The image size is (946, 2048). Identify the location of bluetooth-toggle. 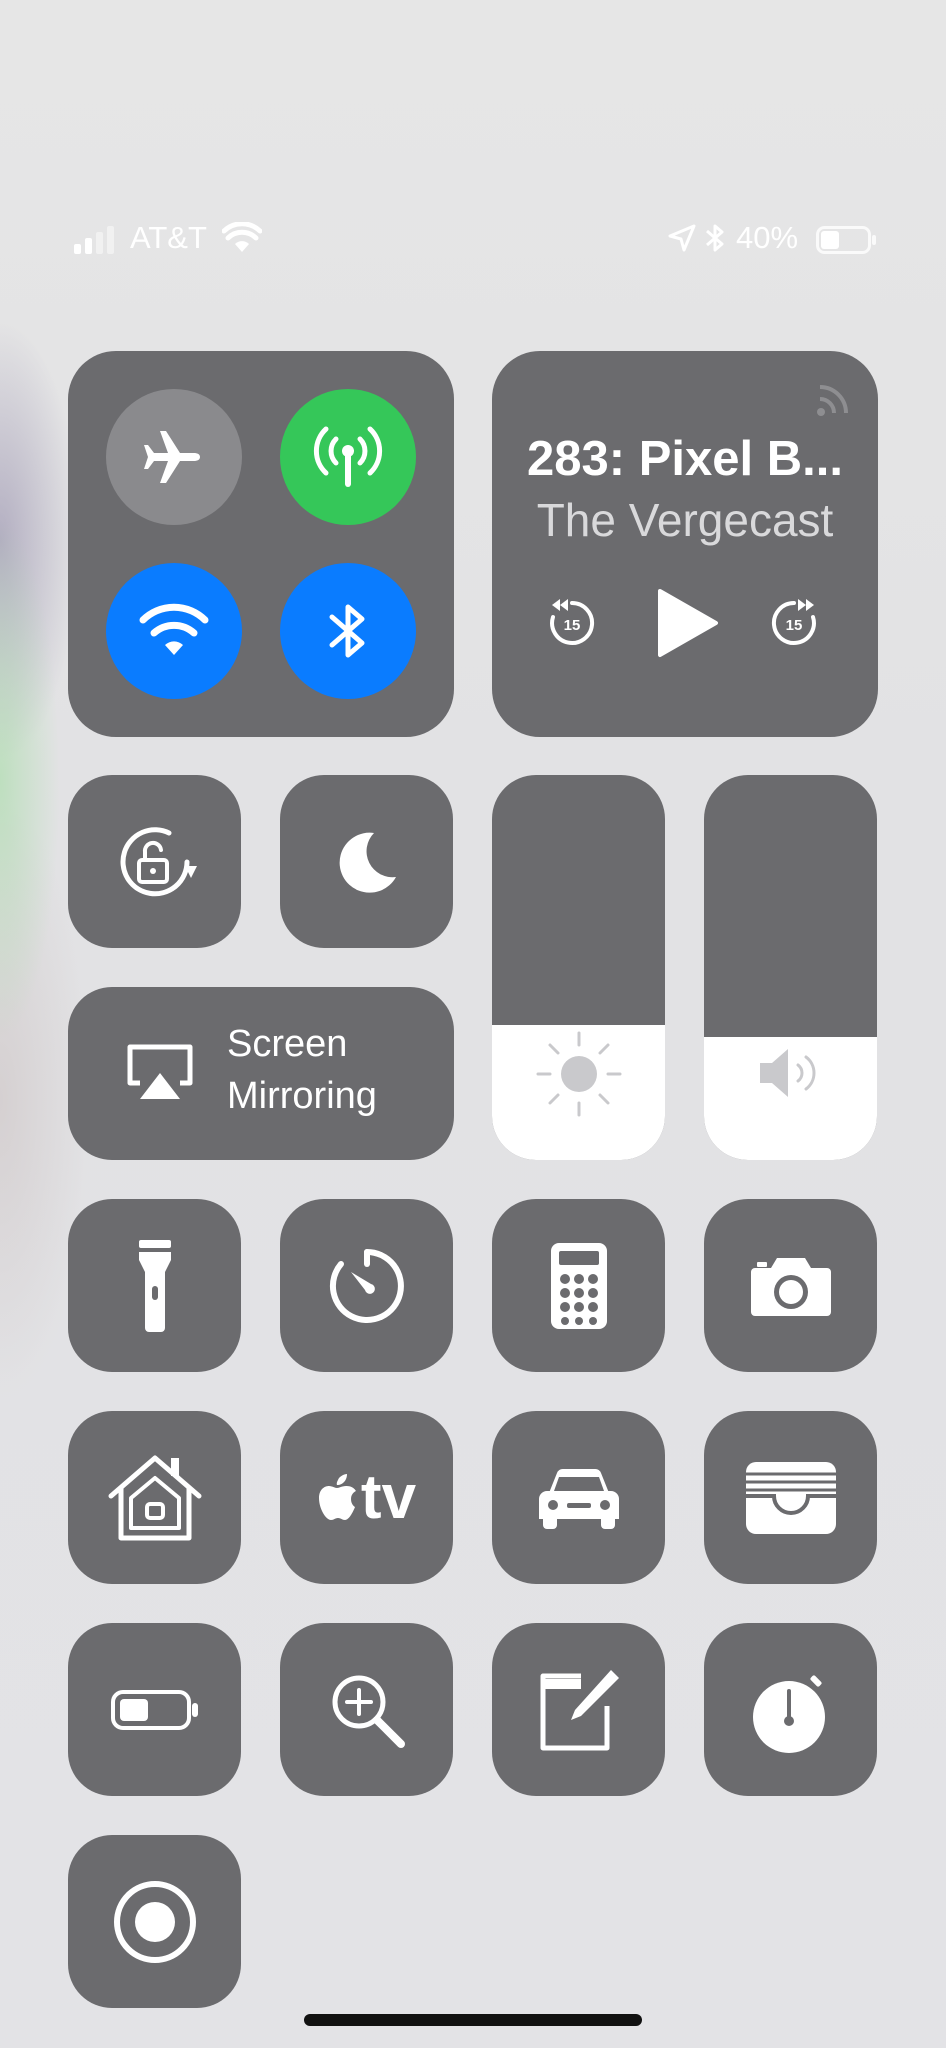
(348, 631).